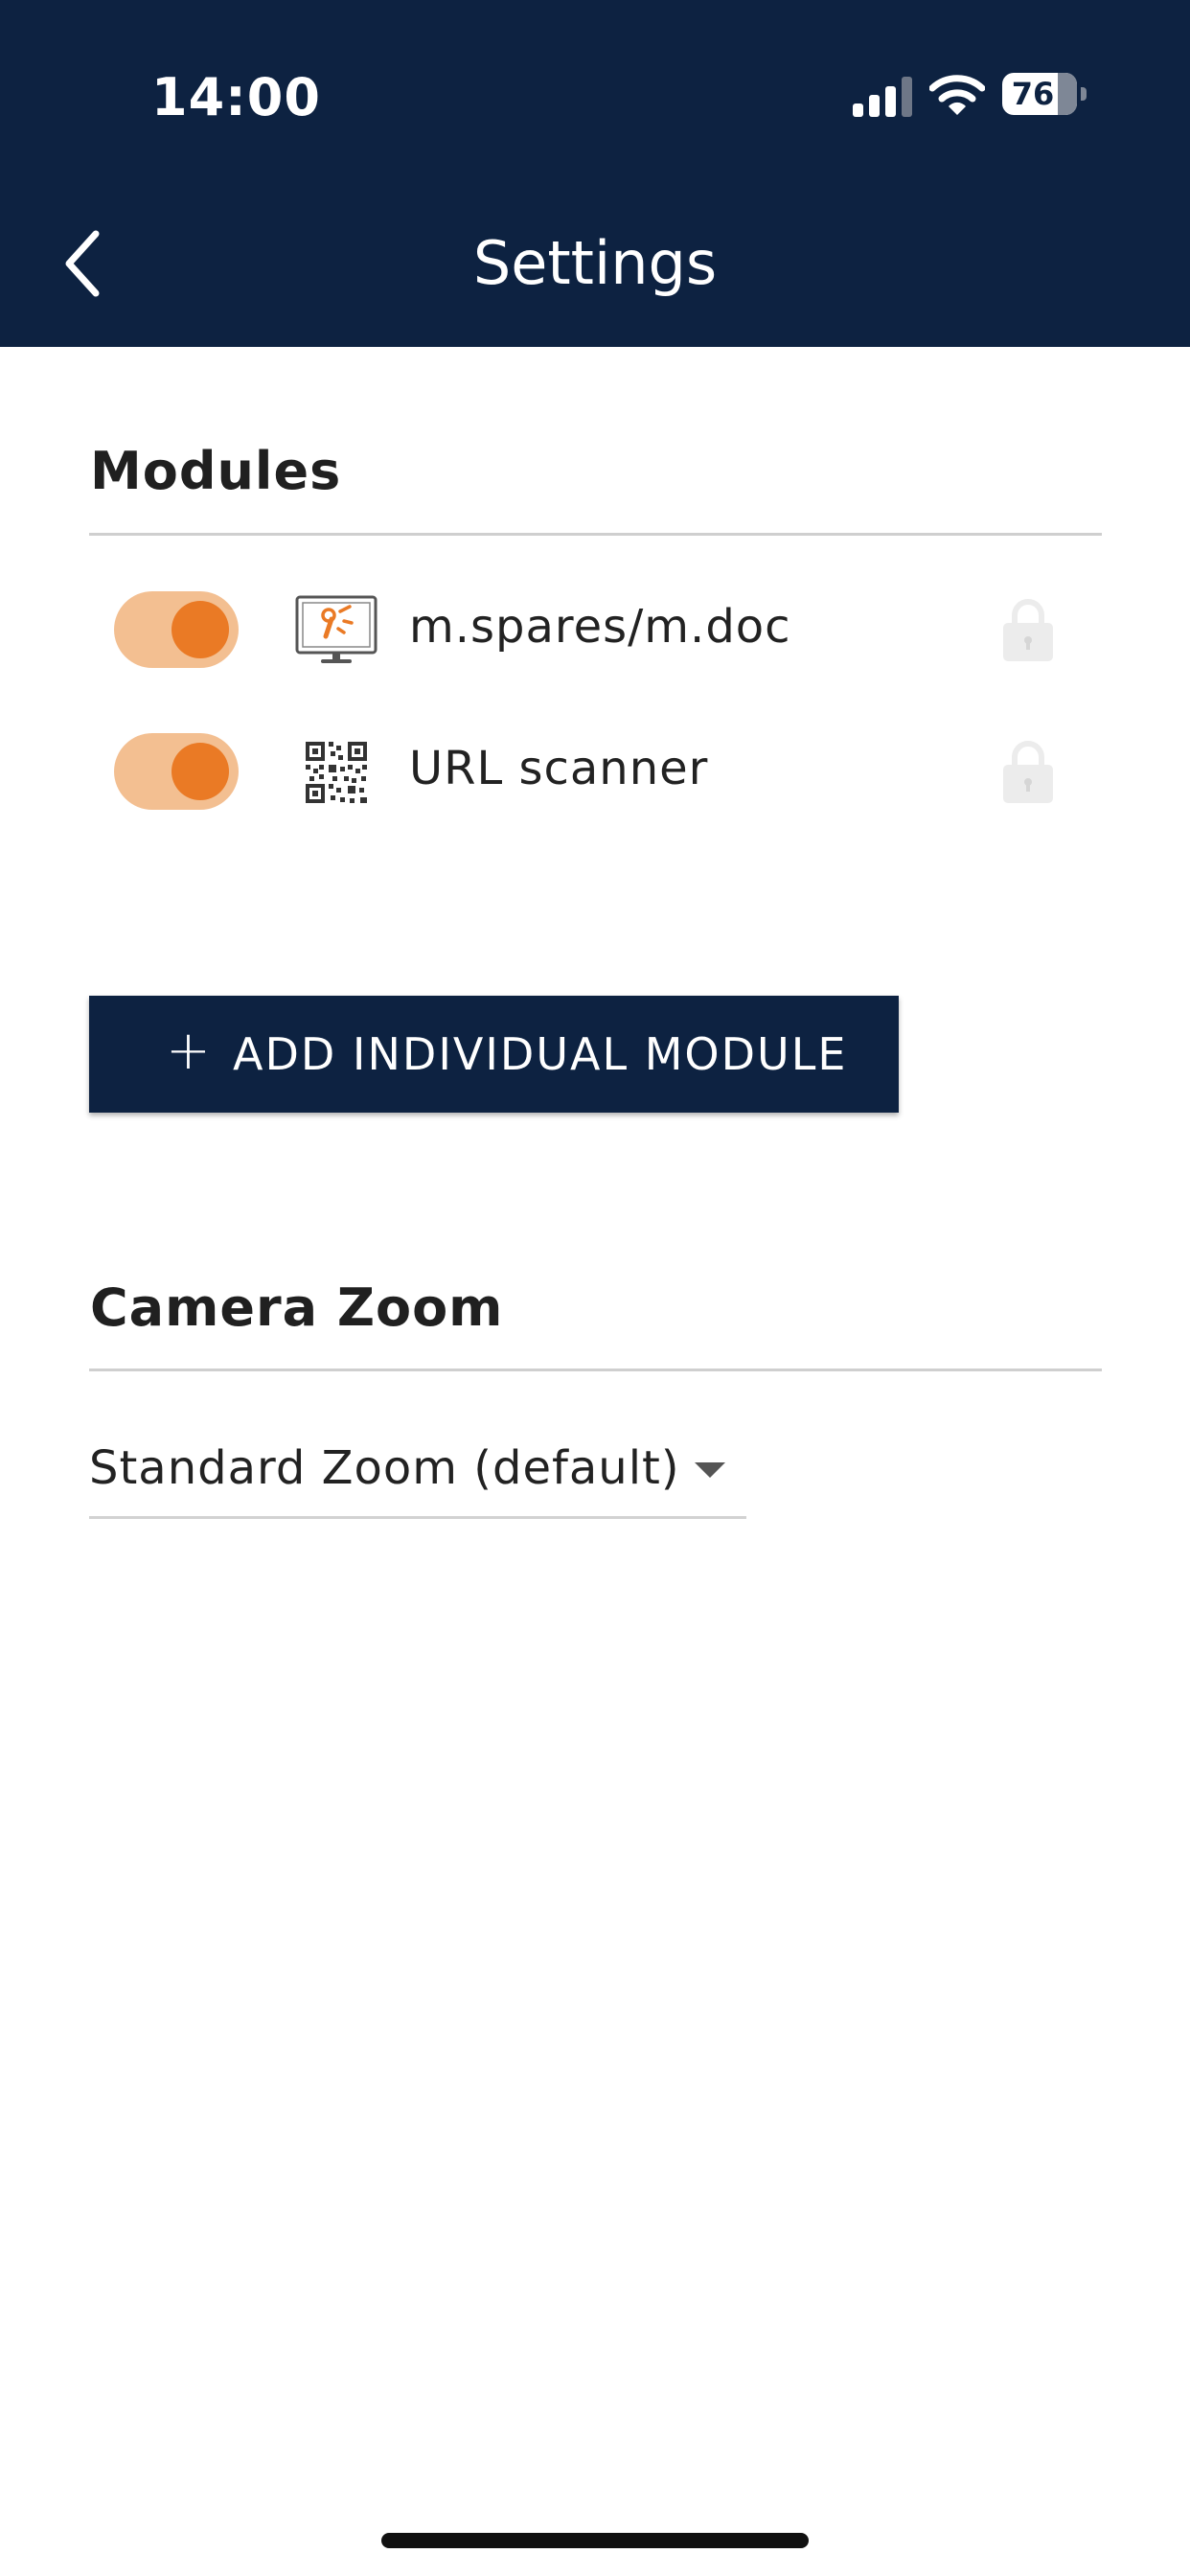 This screenshot has width=1190, height=2576. Describe the element at coordinates (541, 1054) in the screenshot. I see `add-button-label: ADD INDIVIDUAL MODULE` at that location.